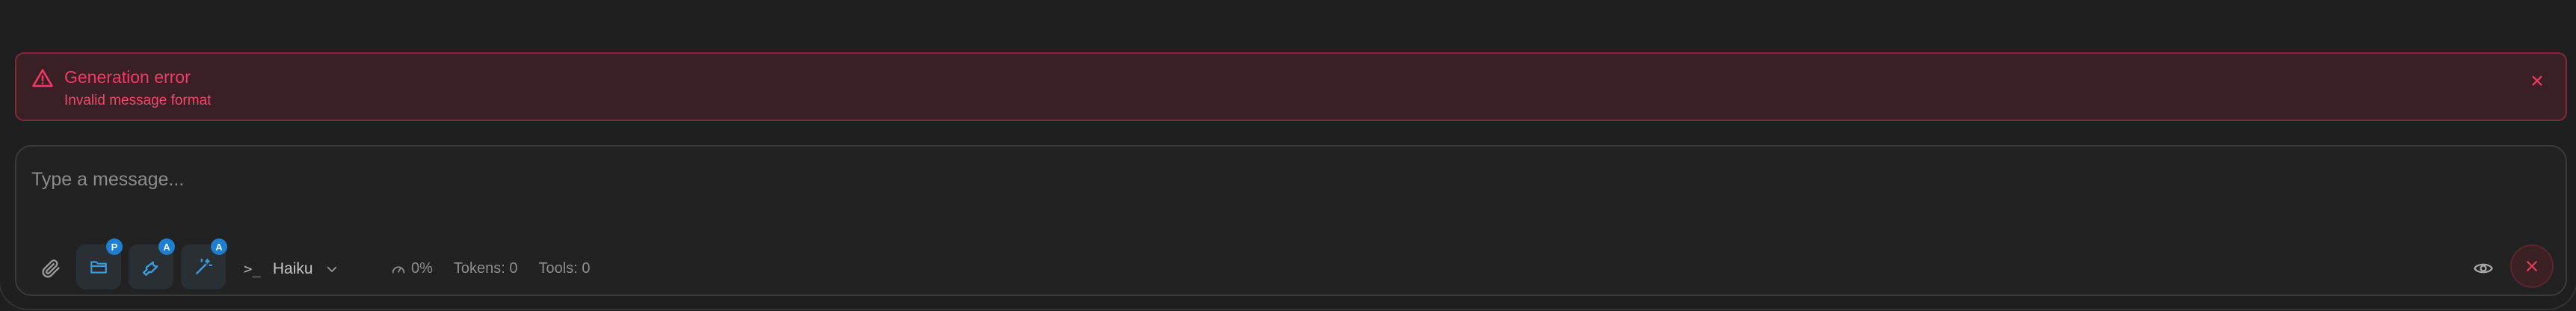  Describe the element at coordinates (331, 269) in the screenshot. I see `chevron-down-icon` at that location.